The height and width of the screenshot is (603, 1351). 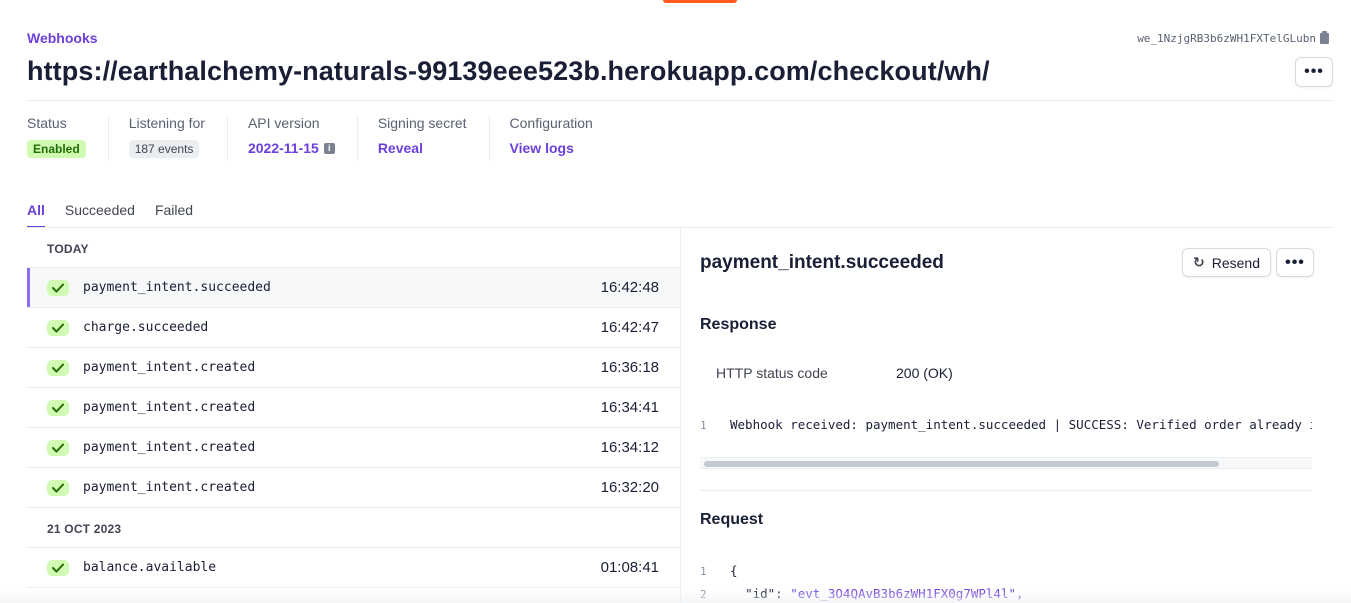 What do you see at coordinates (164, 149) in the screenshot?
I see `events-count-badge: 187 events` at bounding box center [164, 149].